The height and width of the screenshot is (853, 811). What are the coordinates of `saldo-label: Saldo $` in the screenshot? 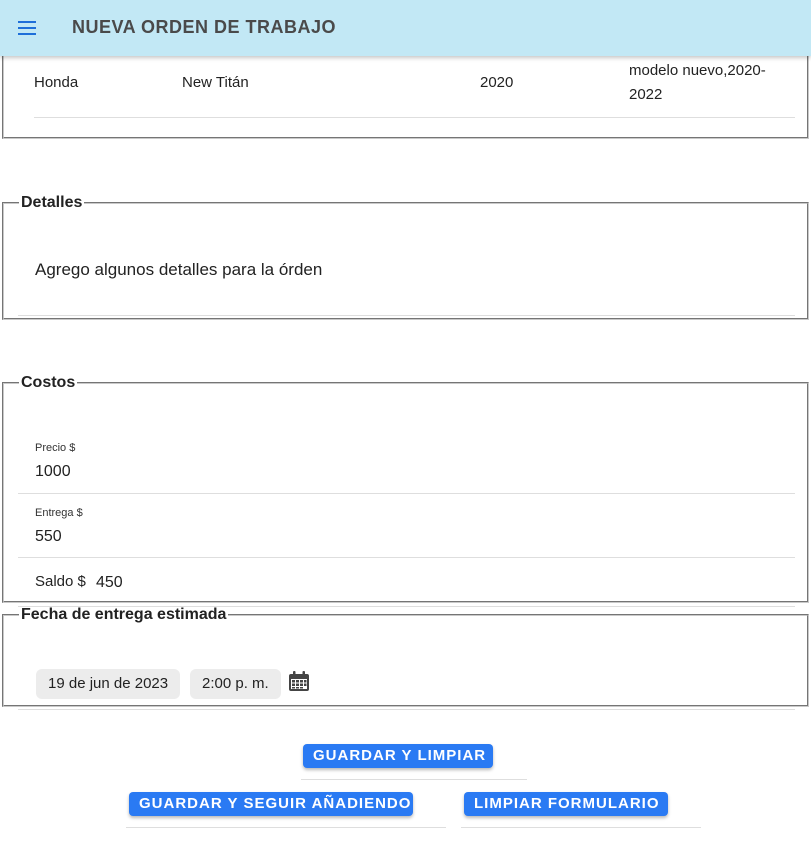 It's located at (60, 581).